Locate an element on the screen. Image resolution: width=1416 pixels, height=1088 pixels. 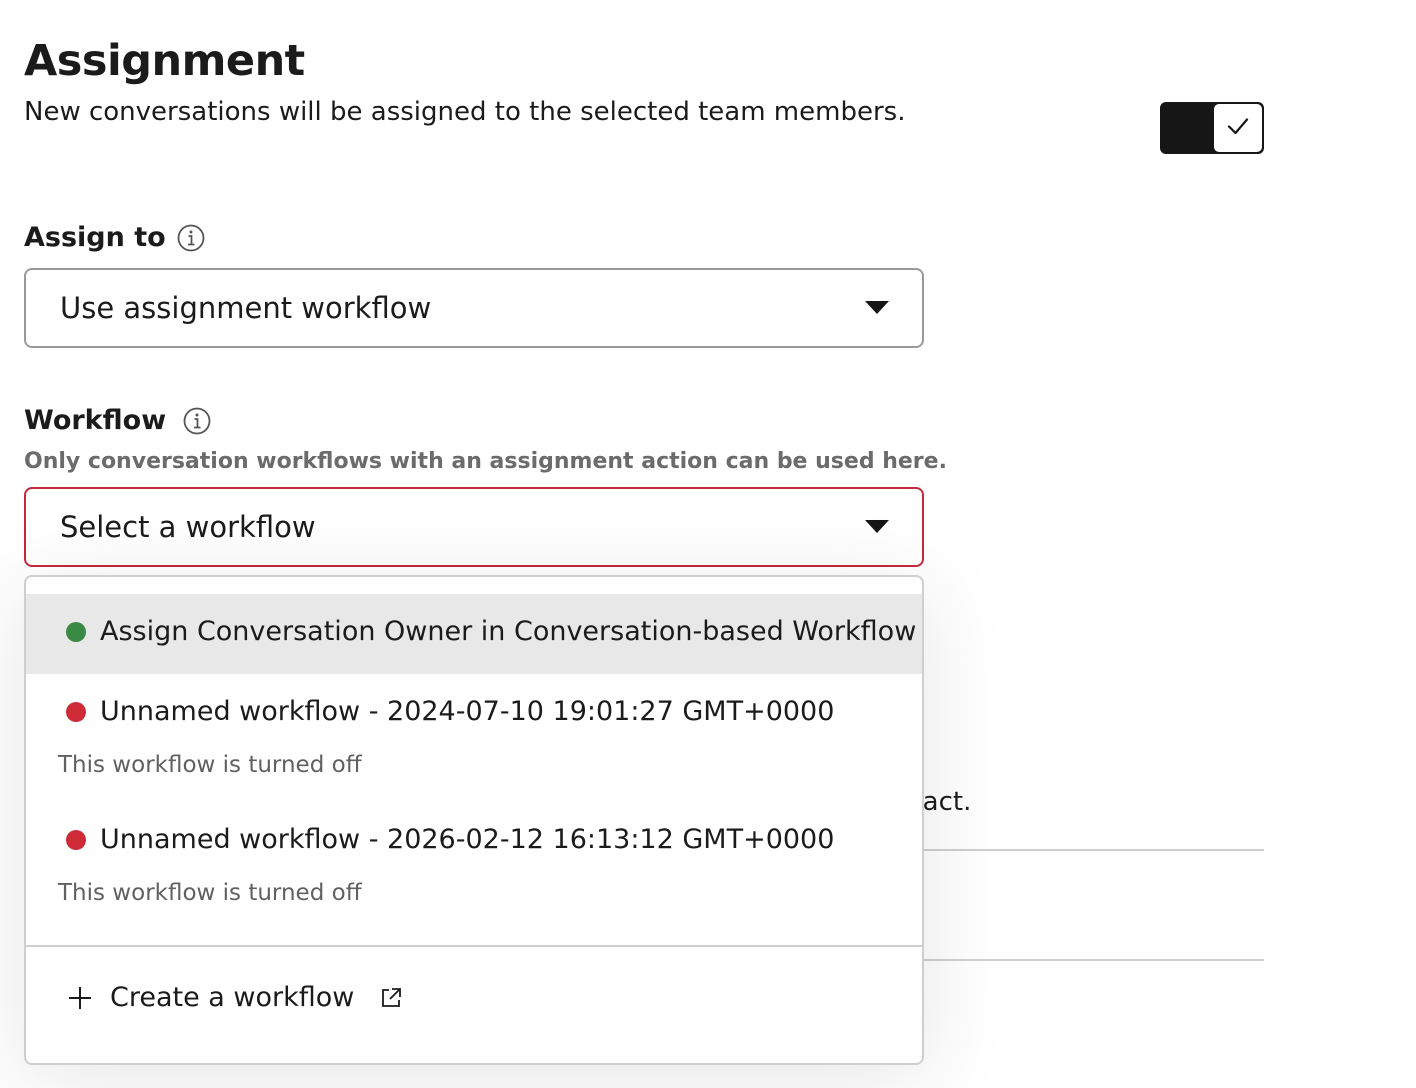
background-text: ntact. is located at coordinates (947, 802).